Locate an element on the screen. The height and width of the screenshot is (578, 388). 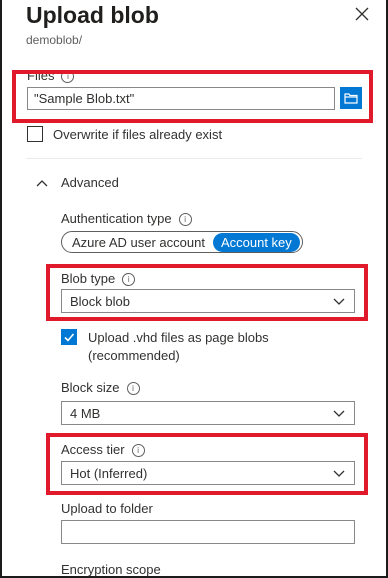
access-tier-label-text: Access tier is located at coordinates (93, 449).